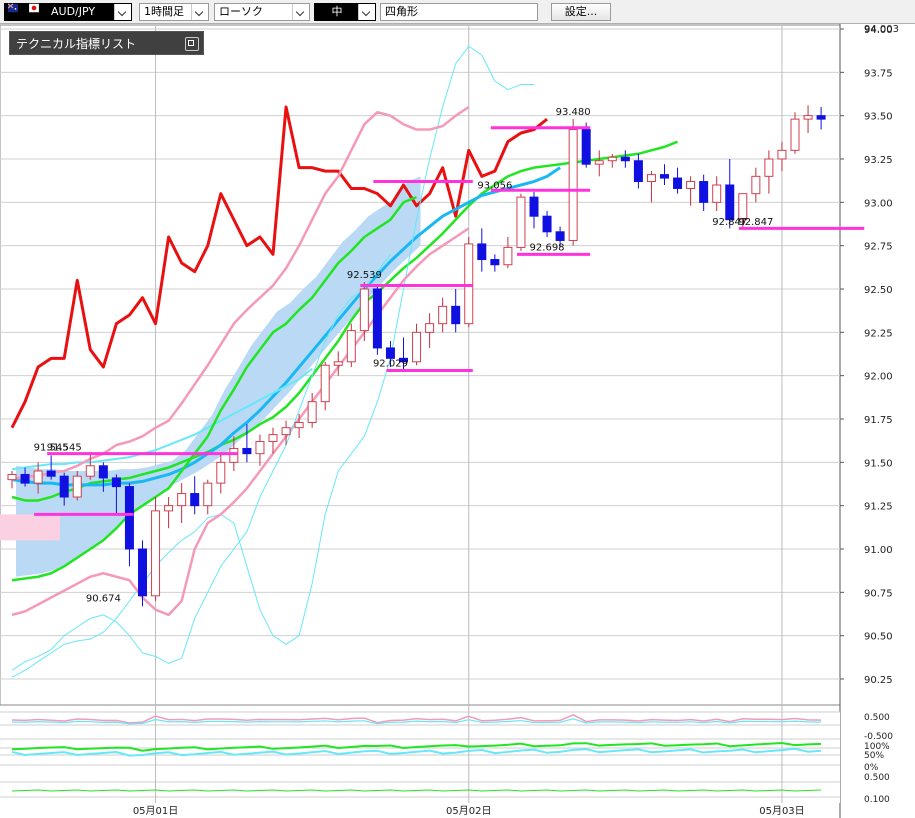  I want to click on y-tick-label: 90.50, so click(878, 637).